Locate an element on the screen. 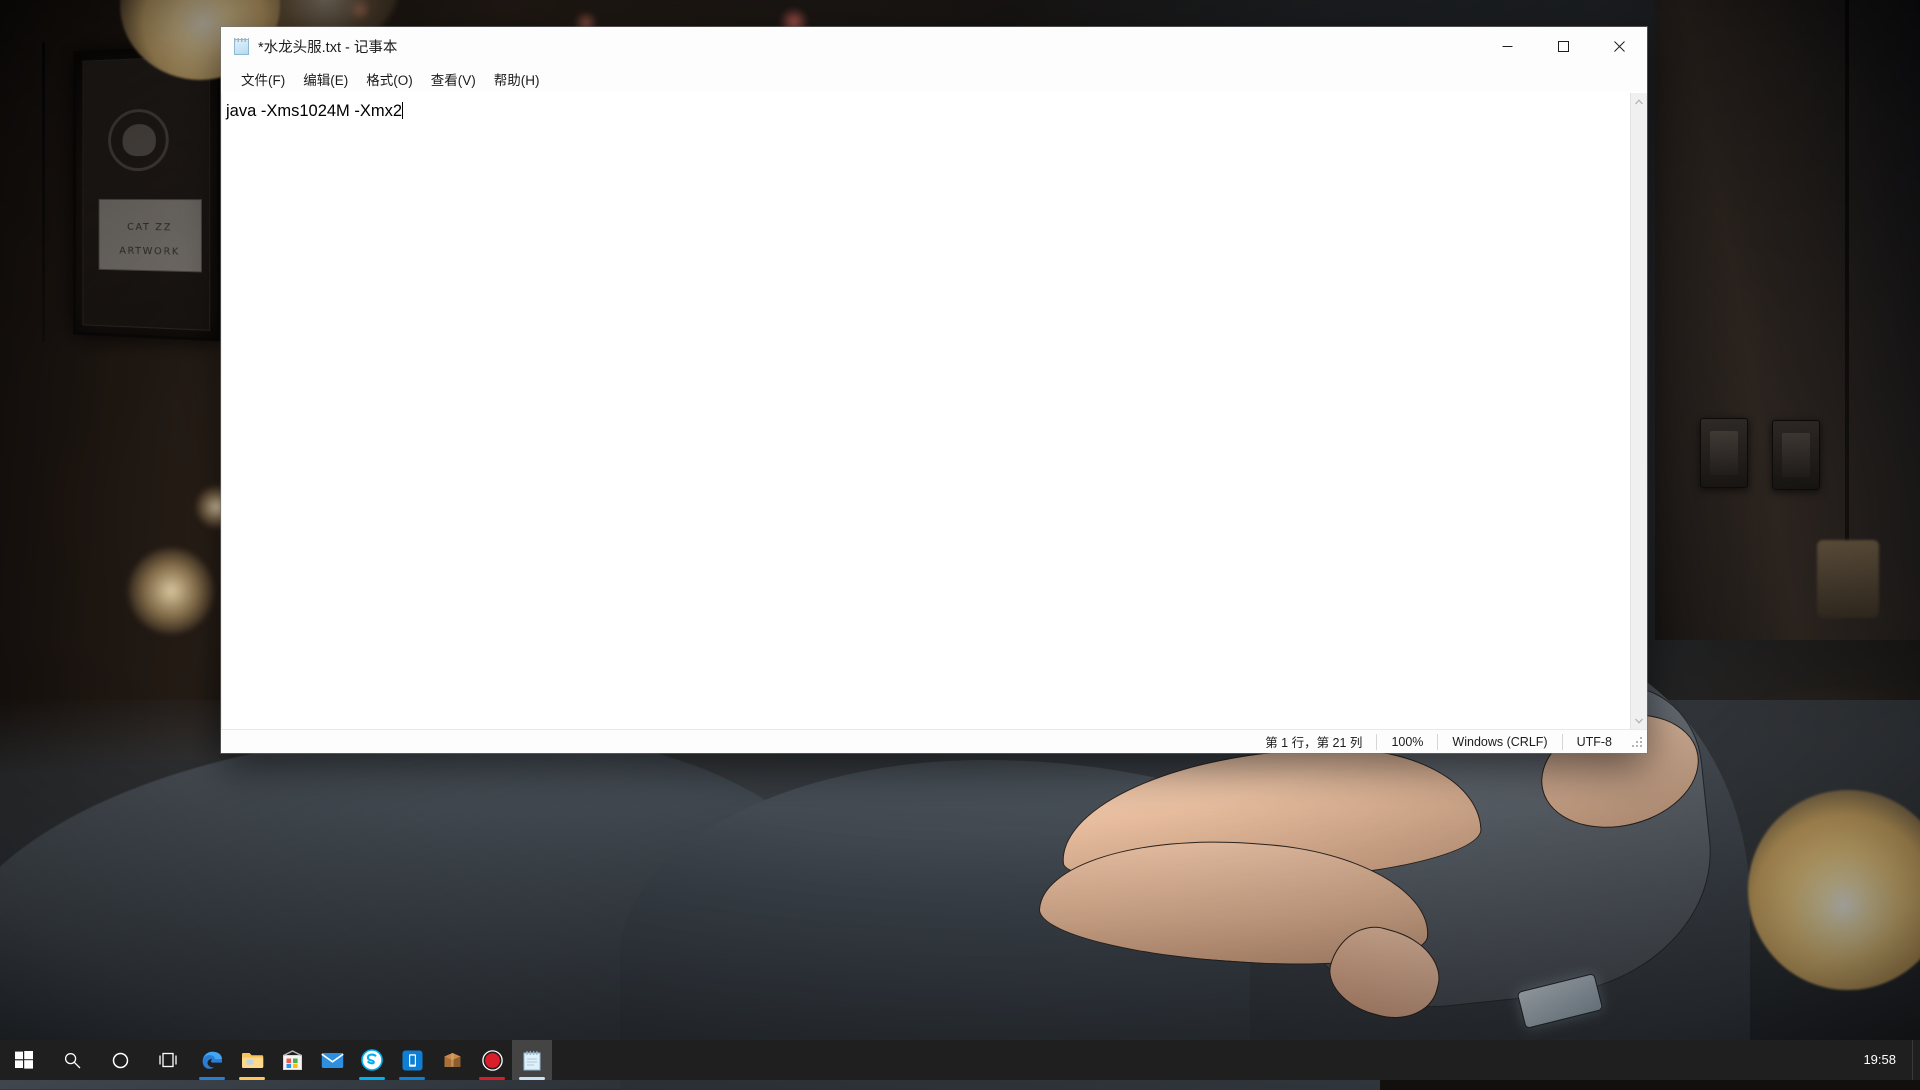 Image resolution: width=1920 pixels, height=1090 pixels. status-zoom: 100% is located at coordinates (1406, 742).